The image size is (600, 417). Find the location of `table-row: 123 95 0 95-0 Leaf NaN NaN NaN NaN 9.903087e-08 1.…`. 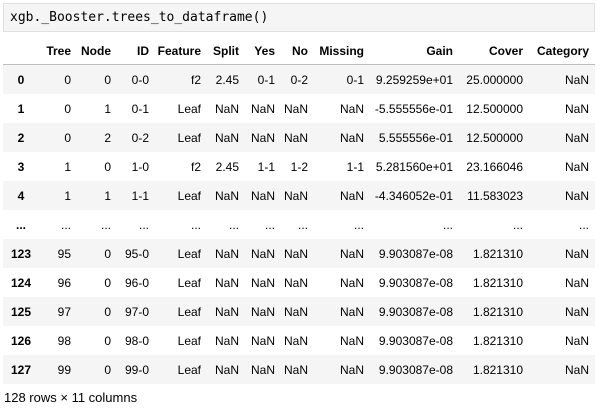

table-row: 123 95 0 95-0 Leaf NaN NaN NaN NaN 9.903087e-08 1.… is located at coordinates (299, 253).